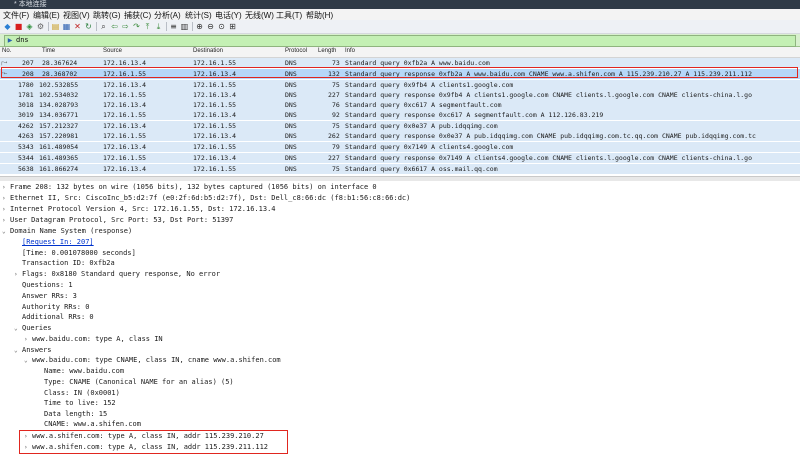 The image size is (800, 463). I want to click on reload-icon: ↻, so click(88, 26).